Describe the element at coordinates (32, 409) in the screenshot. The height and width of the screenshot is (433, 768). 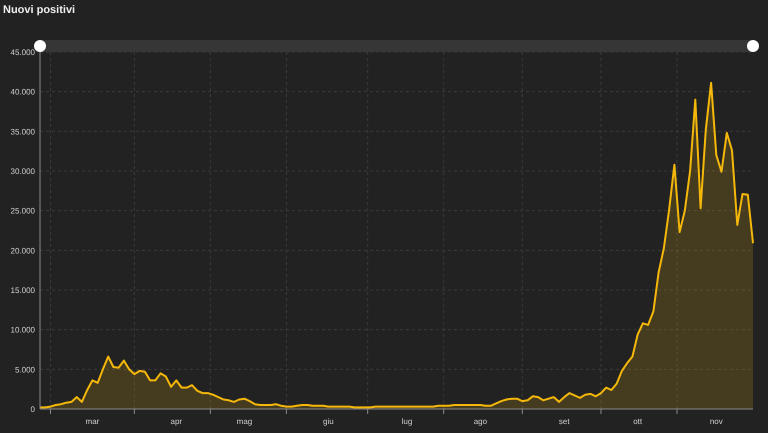
I see `y-tick-label: 0` at that location.